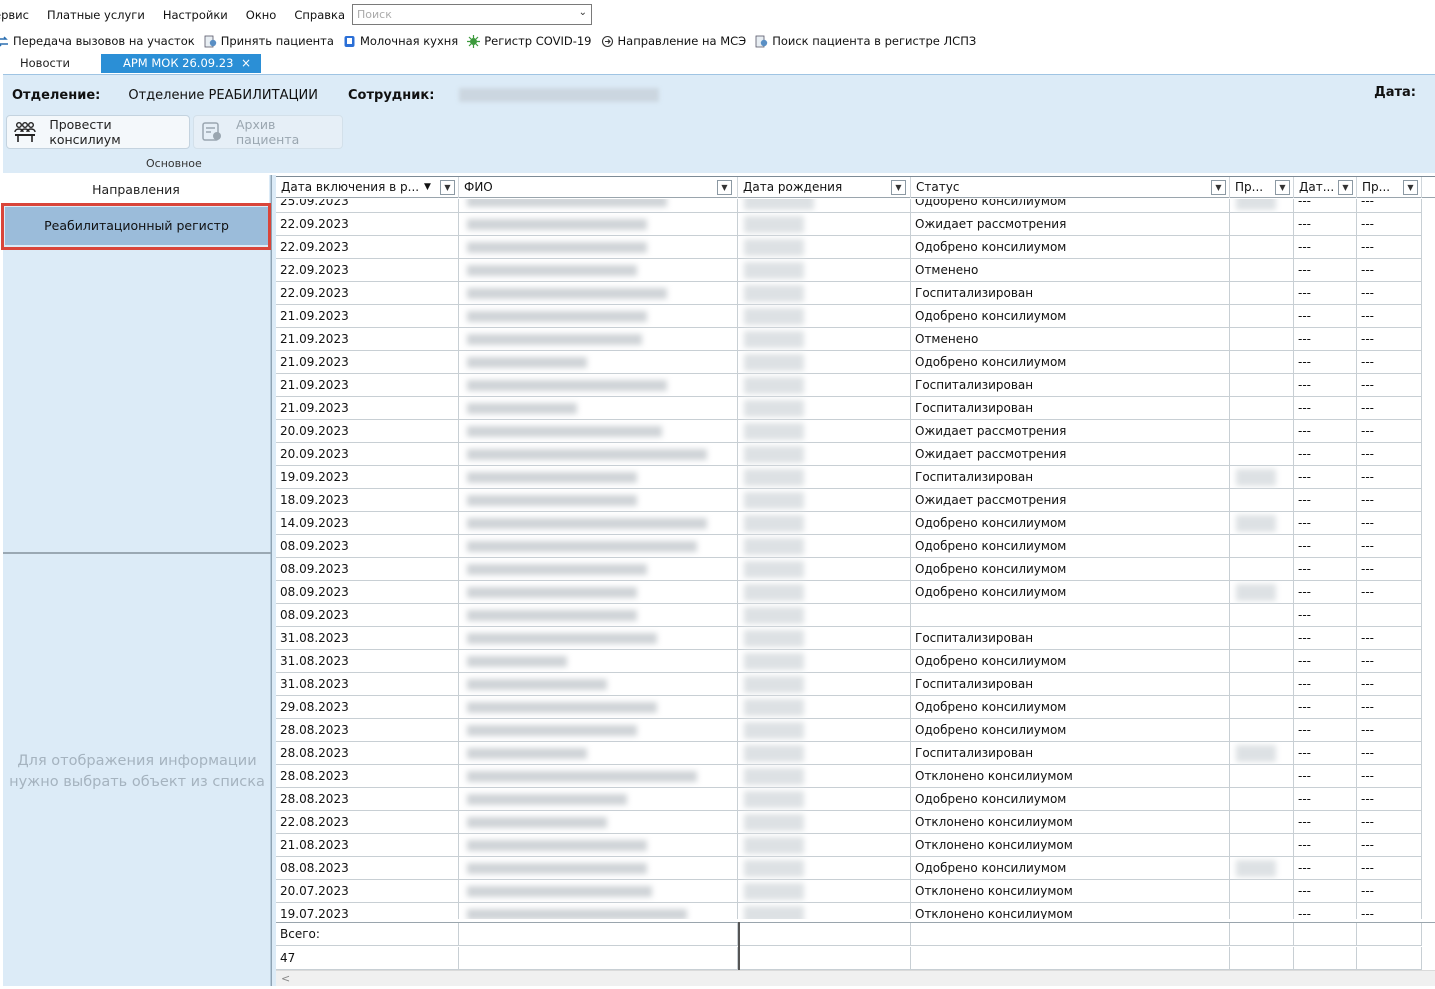 This screenshot has width=1435, height=989. Describe the element at coordinates (865, 41) in the screenshot. I see `lspz-search-button: Поиск пациента в регистре ЛСПЗ` at that location.